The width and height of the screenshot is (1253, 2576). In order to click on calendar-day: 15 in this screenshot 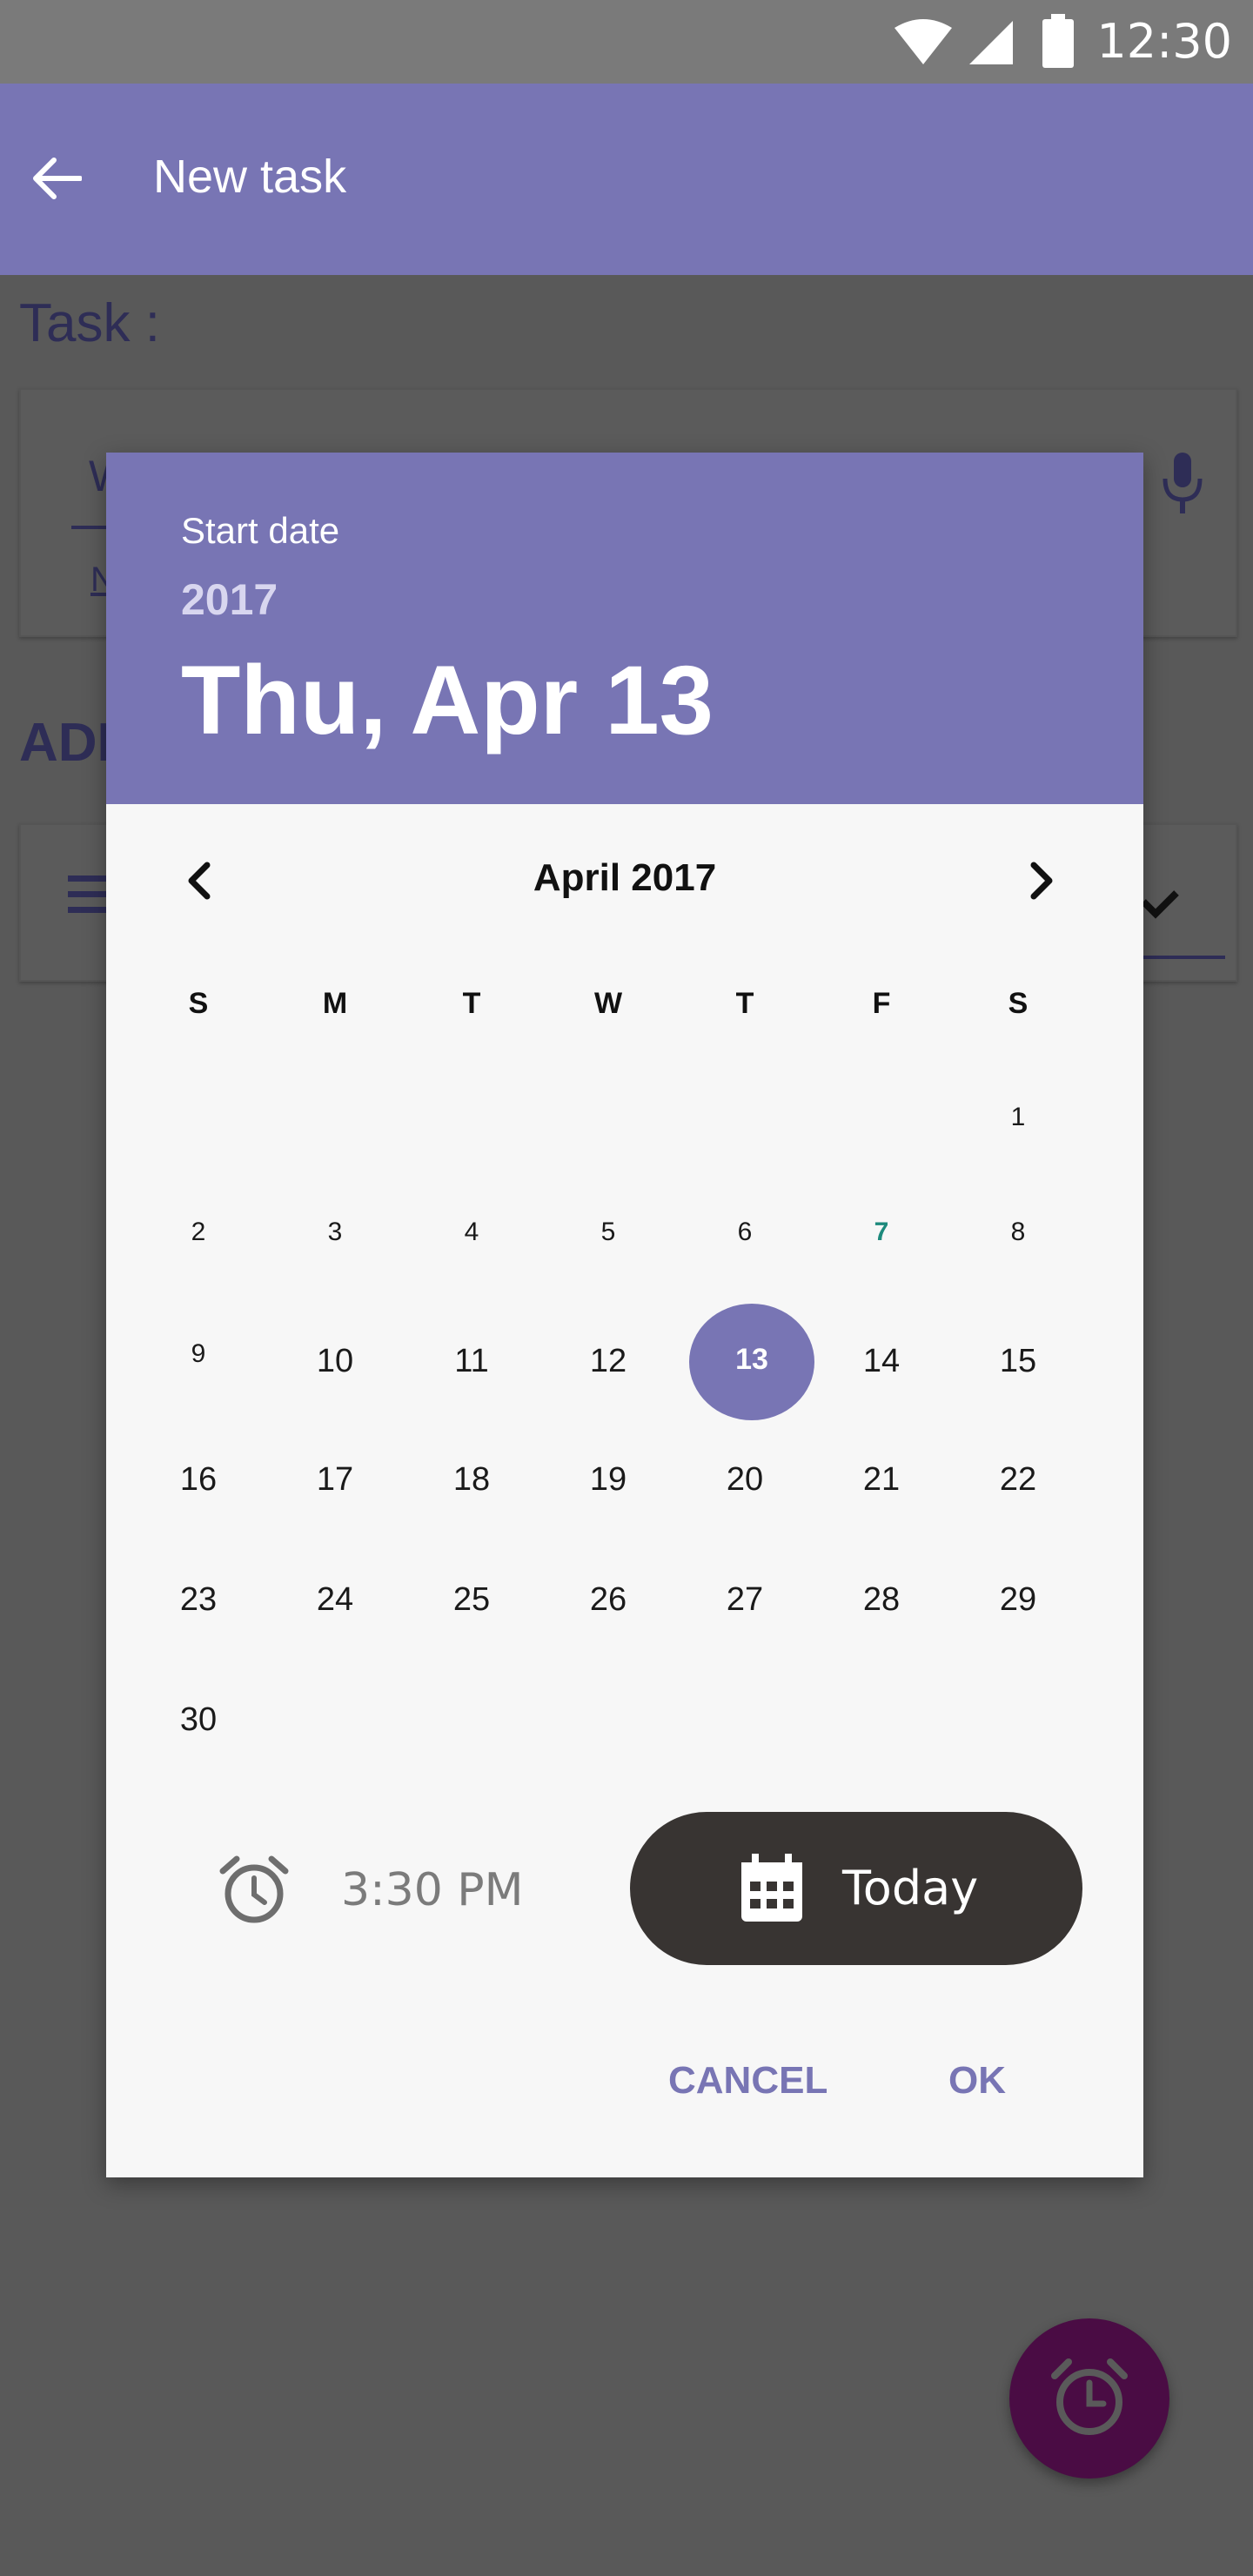, I will do `click(1018, 1361)`.